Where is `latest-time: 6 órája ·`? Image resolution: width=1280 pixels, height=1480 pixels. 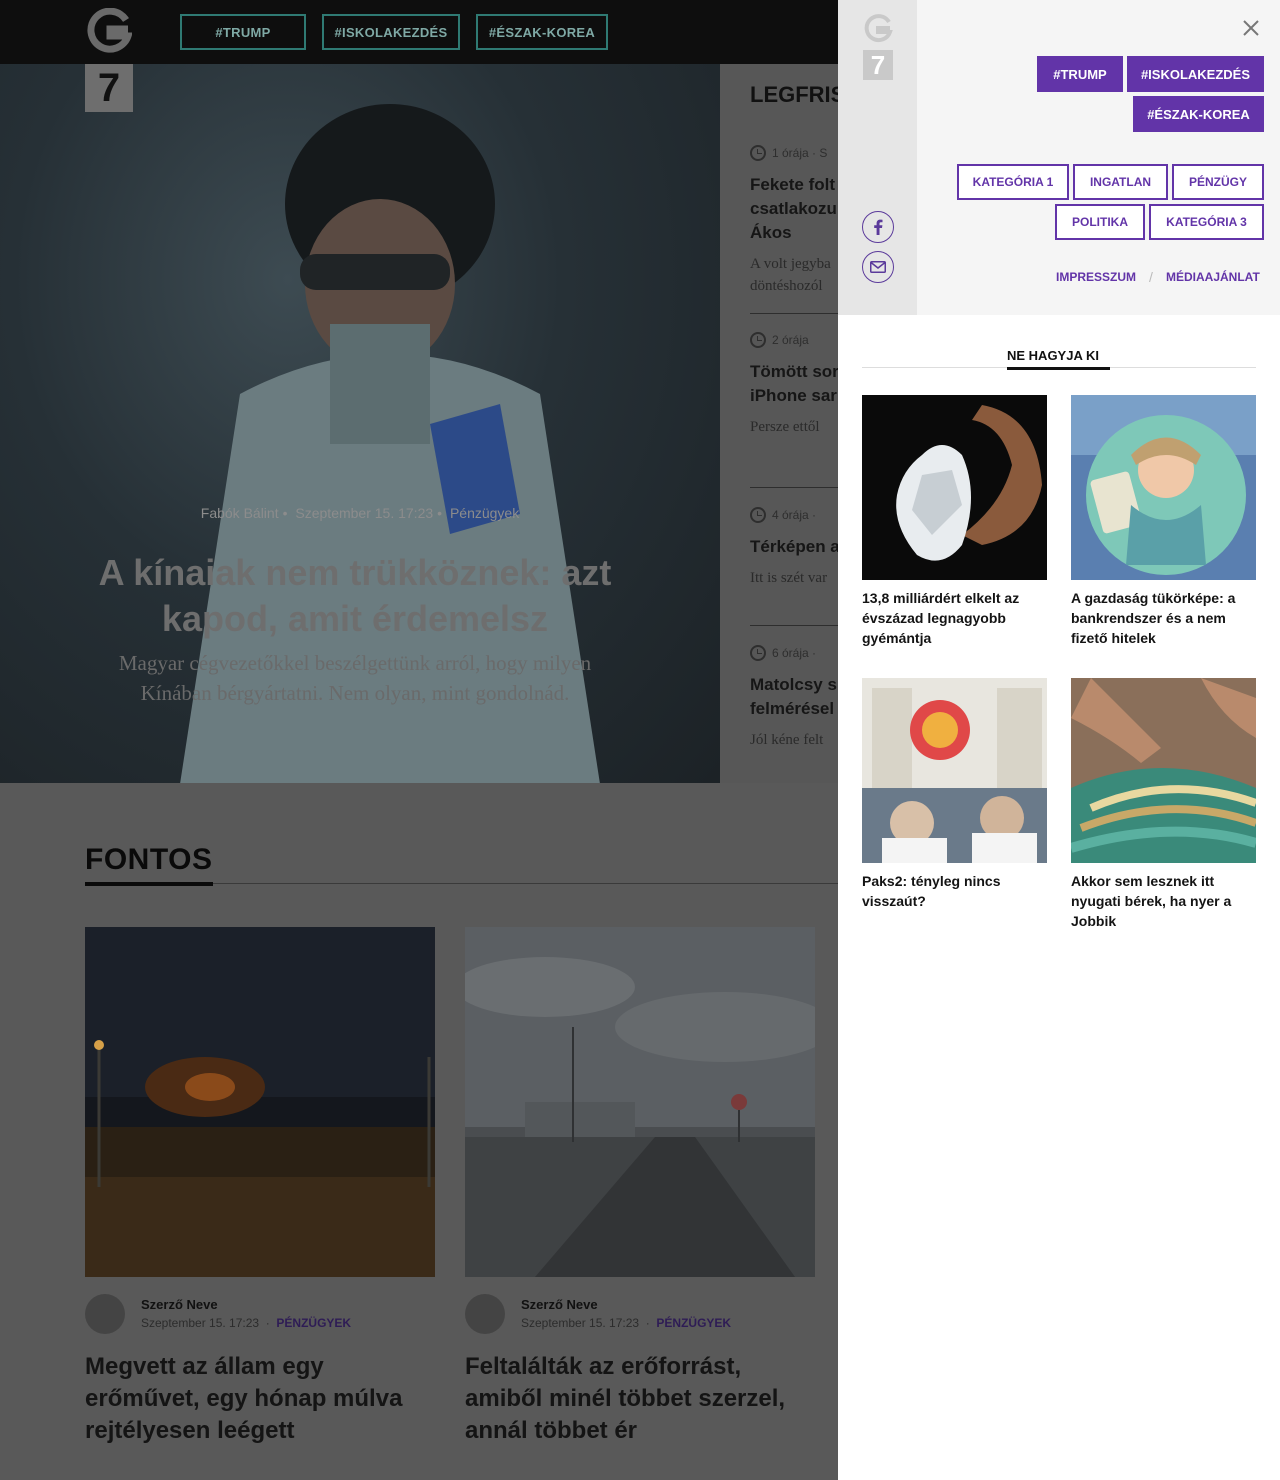
latest-time: 6 órája · is located at coordinates (794, 653).